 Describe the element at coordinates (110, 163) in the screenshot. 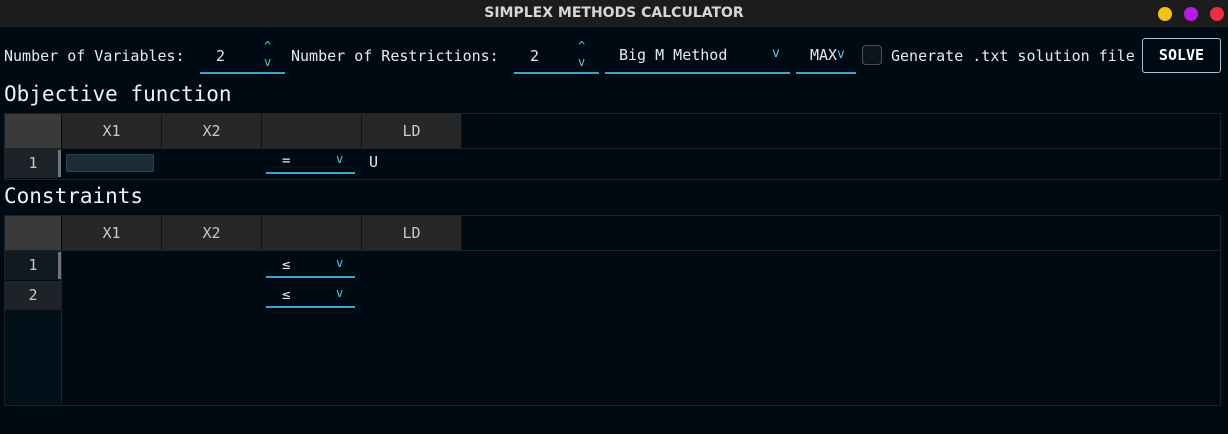

I see `objective-x1-input` at that location.